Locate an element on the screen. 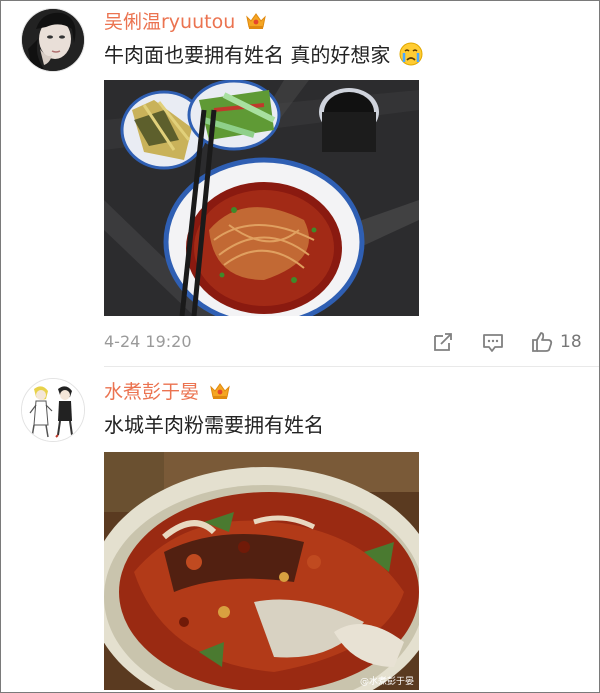  avatar-photo is located at coordinates (53, 40).